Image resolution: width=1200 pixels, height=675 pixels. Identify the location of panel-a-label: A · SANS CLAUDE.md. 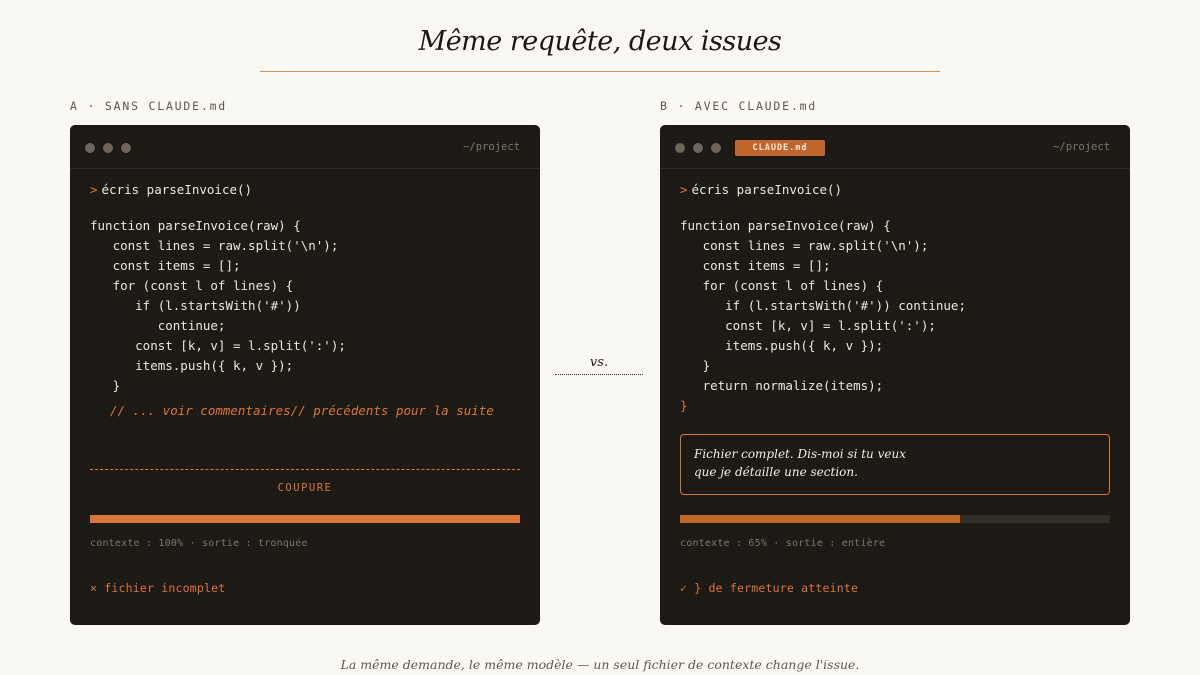
(149, 106).